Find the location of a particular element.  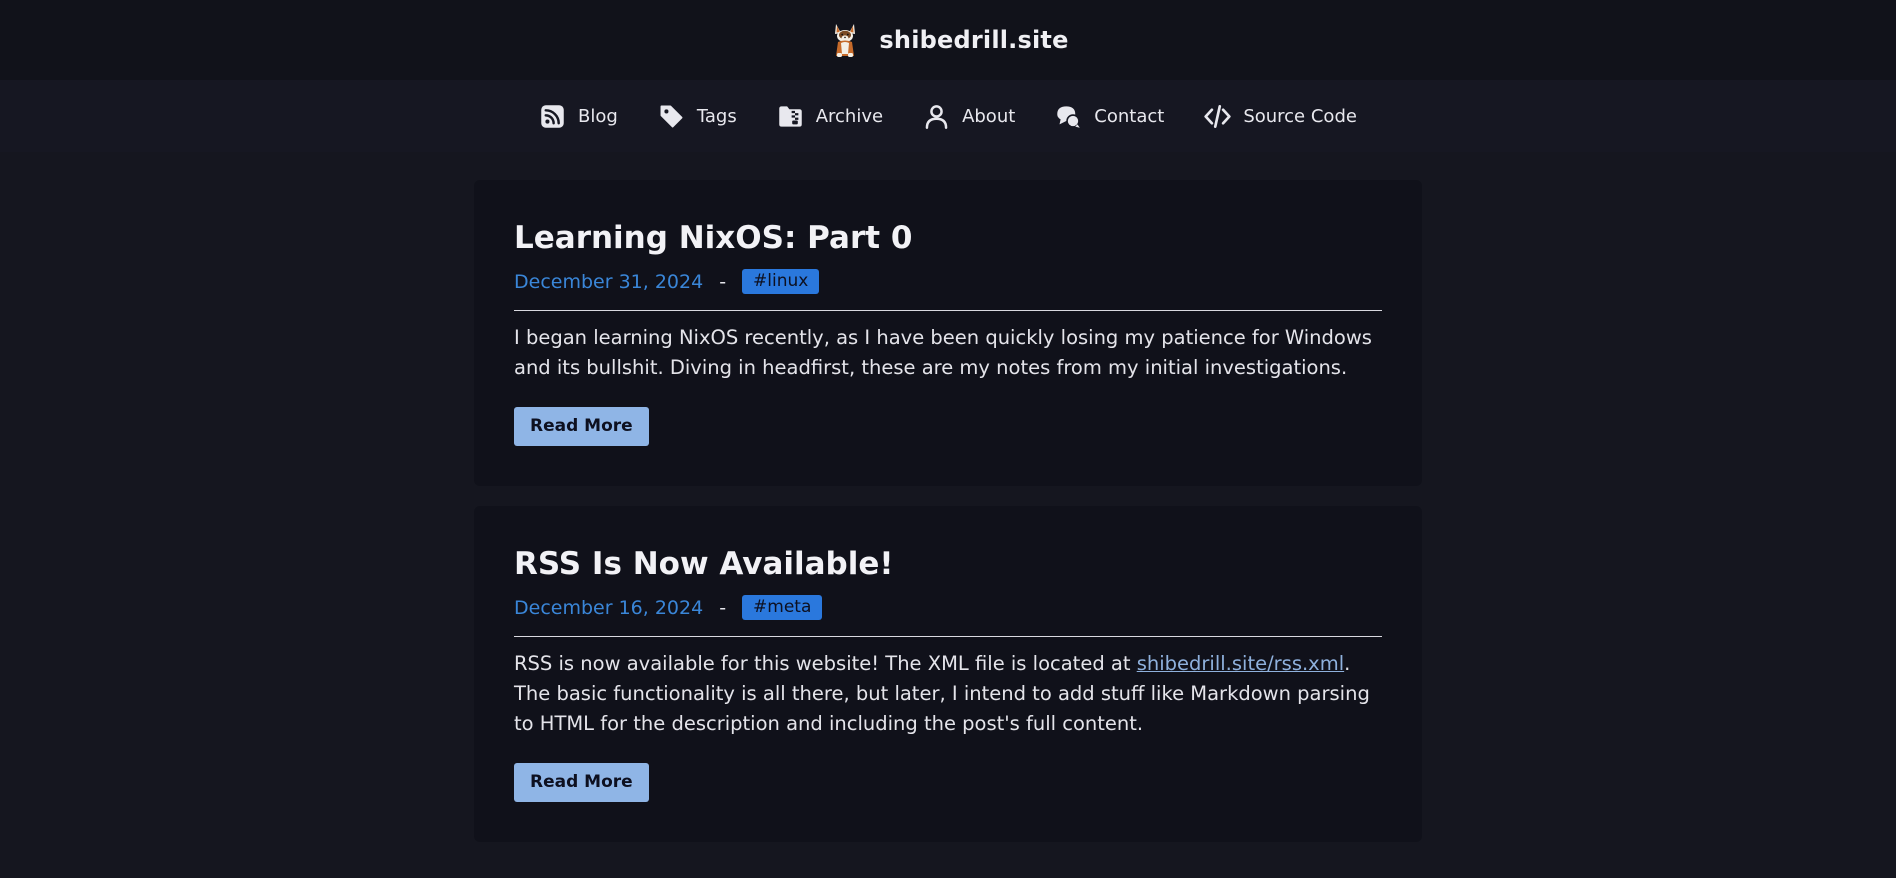

user-icon is located at coordinates (936, 116).